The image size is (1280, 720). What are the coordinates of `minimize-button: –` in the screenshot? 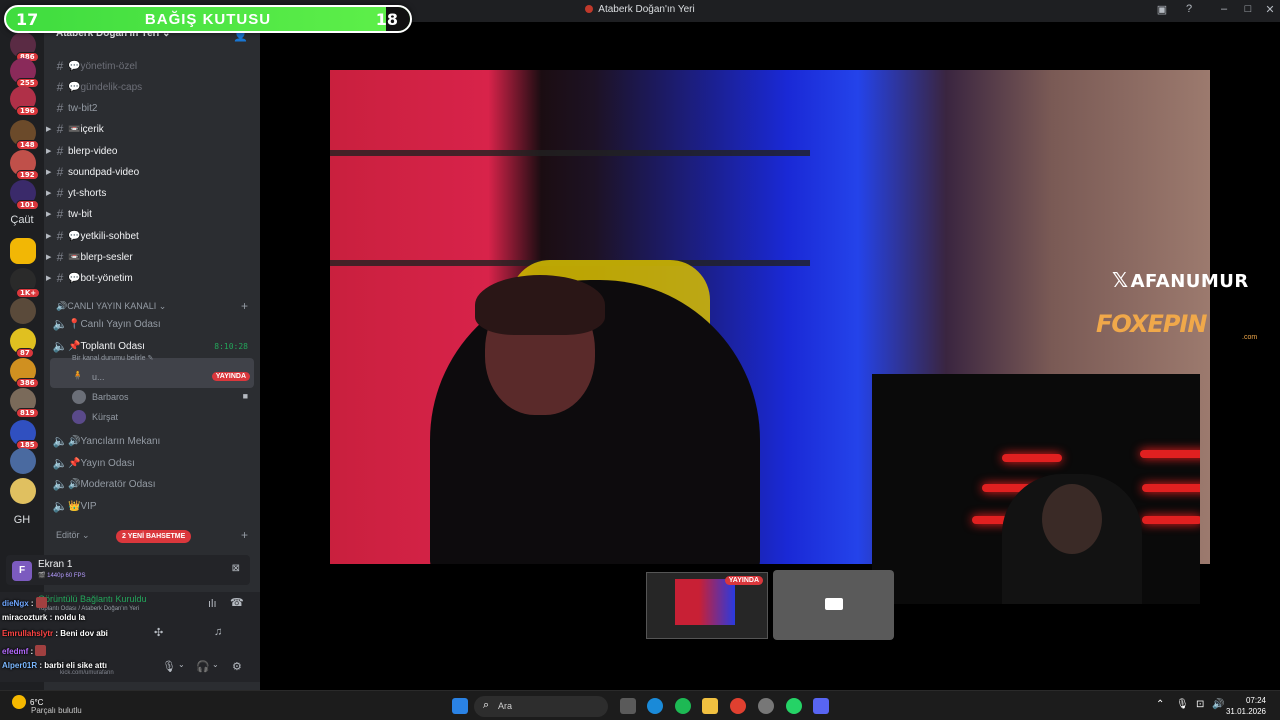 It's located at (1224, 9).